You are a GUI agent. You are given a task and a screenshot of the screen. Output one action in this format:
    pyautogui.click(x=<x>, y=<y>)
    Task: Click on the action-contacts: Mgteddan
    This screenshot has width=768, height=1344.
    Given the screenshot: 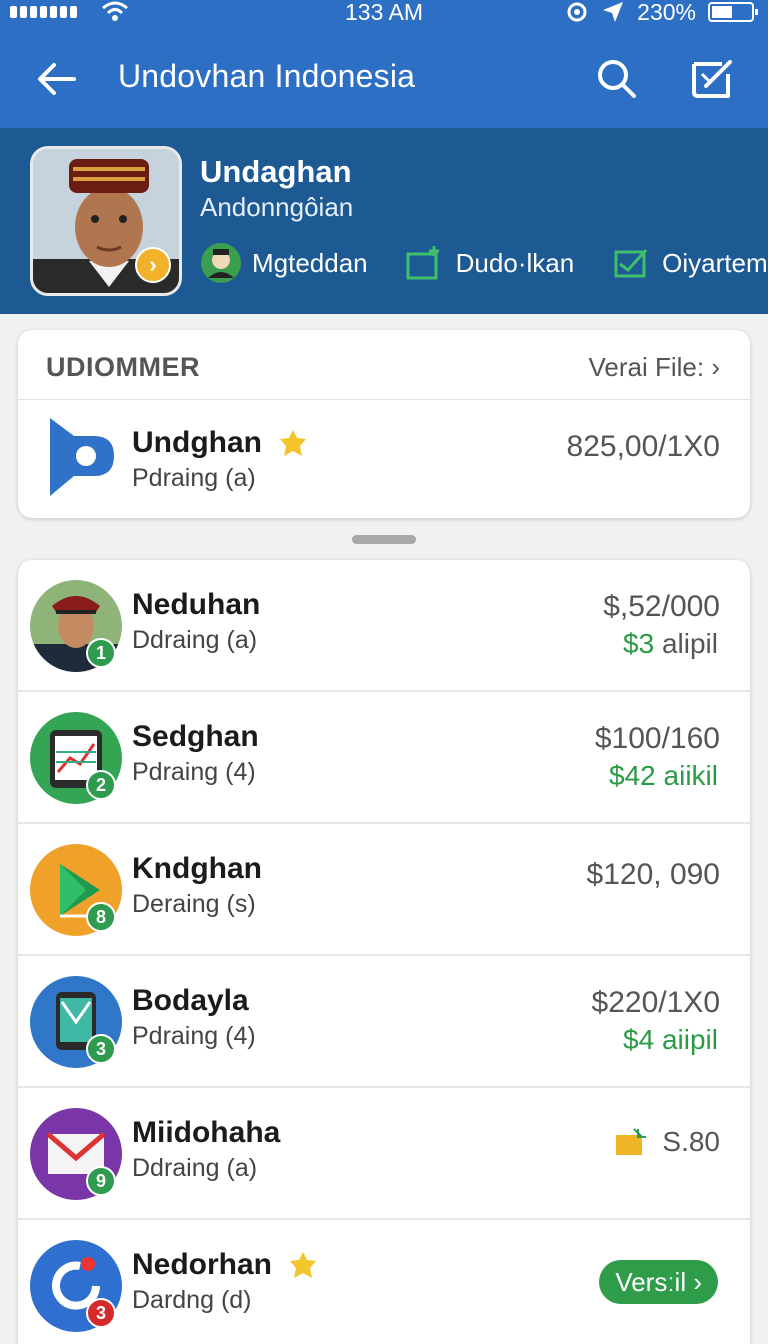 What is the action you would take?
    pyautogui.click(x=284, y=263)
    